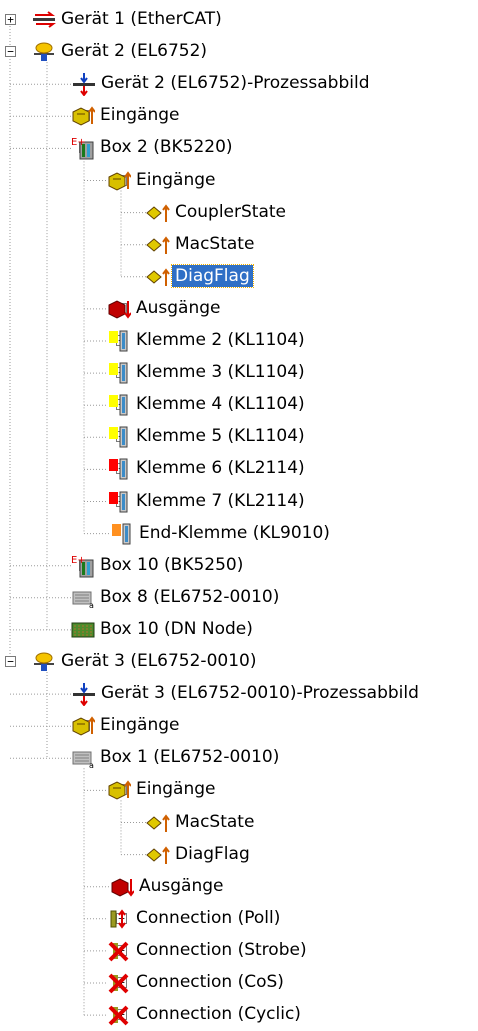 The image size is (478, 1031). Describe the element at coordinates (220, 340) in the screenshot. I see `tree-node-label: Klemme 2 (KL1104)` at that location.